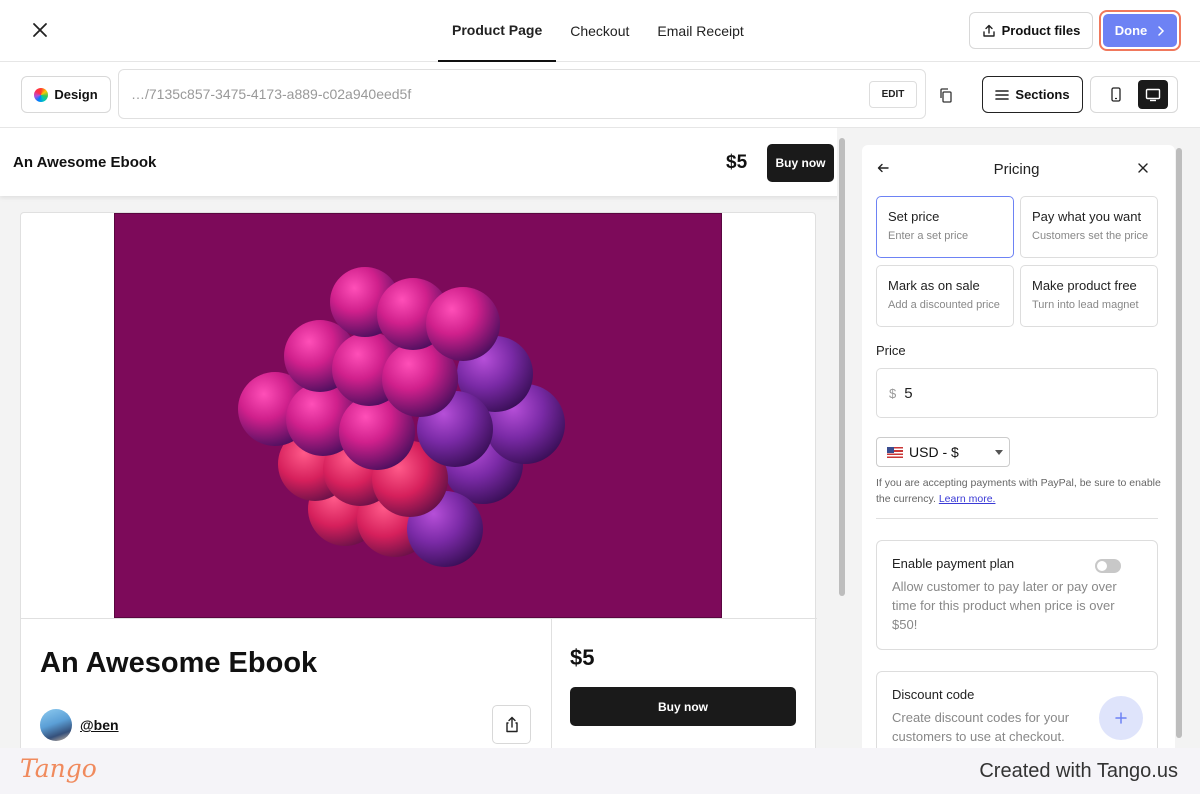  Describe the element at coordinates (1161, 30) in the screenshot. I see `chevron-right-icon` at that location.